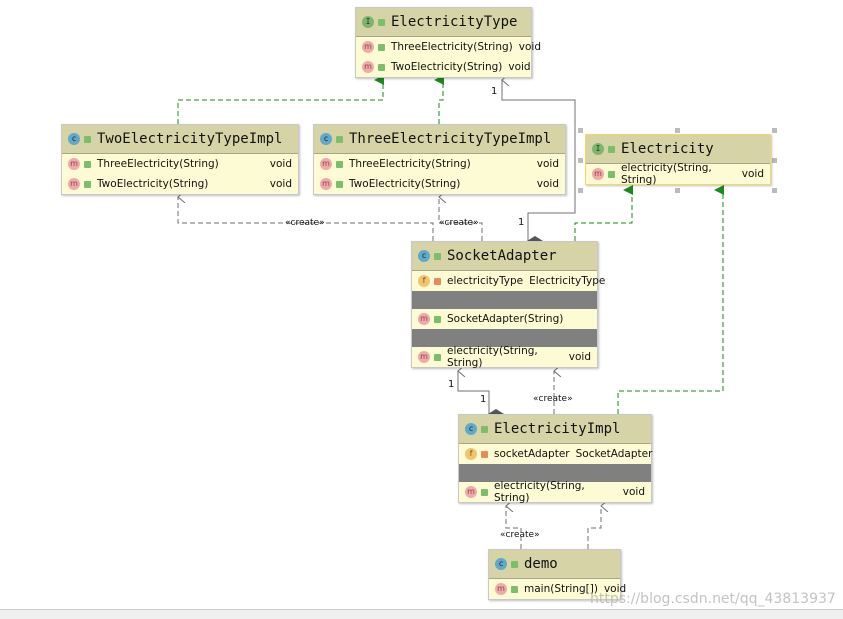 The image size is (843, 619). Describe the element at coordinates (514, 527) in the screenshot. I see `create-electricity-impl-a` at that location.